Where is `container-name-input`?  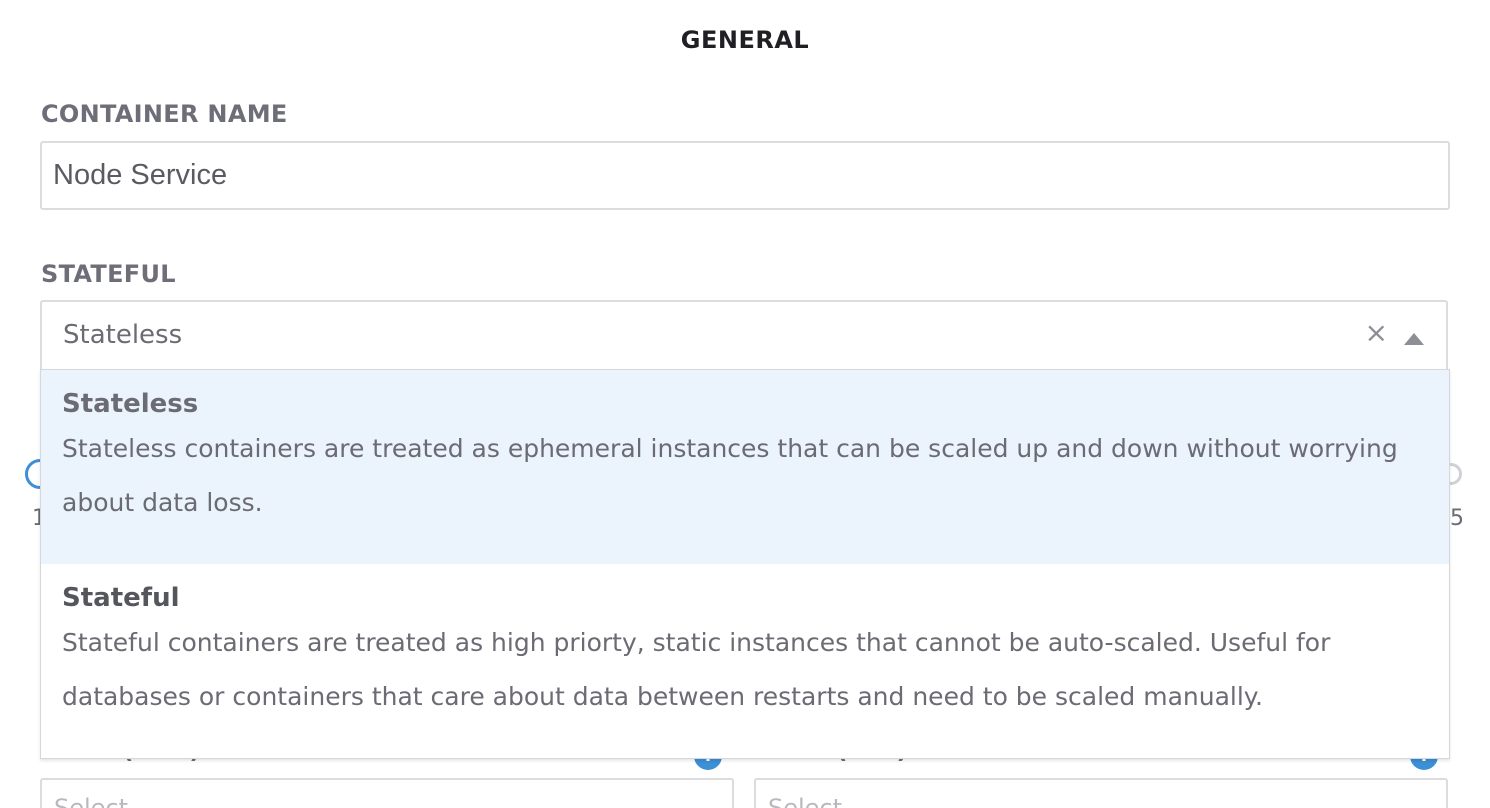 container-name-input is located at coordinates (745, 175).